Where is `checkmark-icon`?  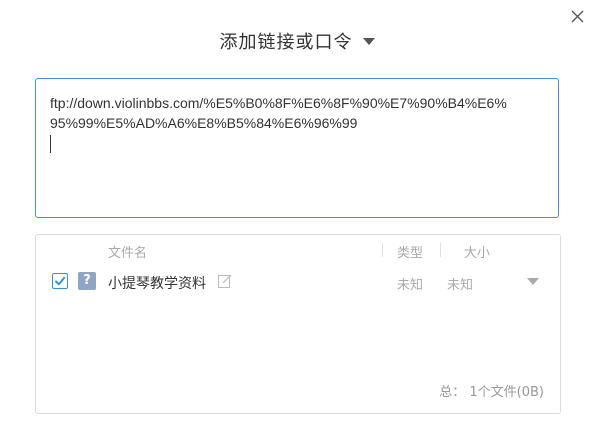 checkmark-icon is located at coordinates (60, 281).